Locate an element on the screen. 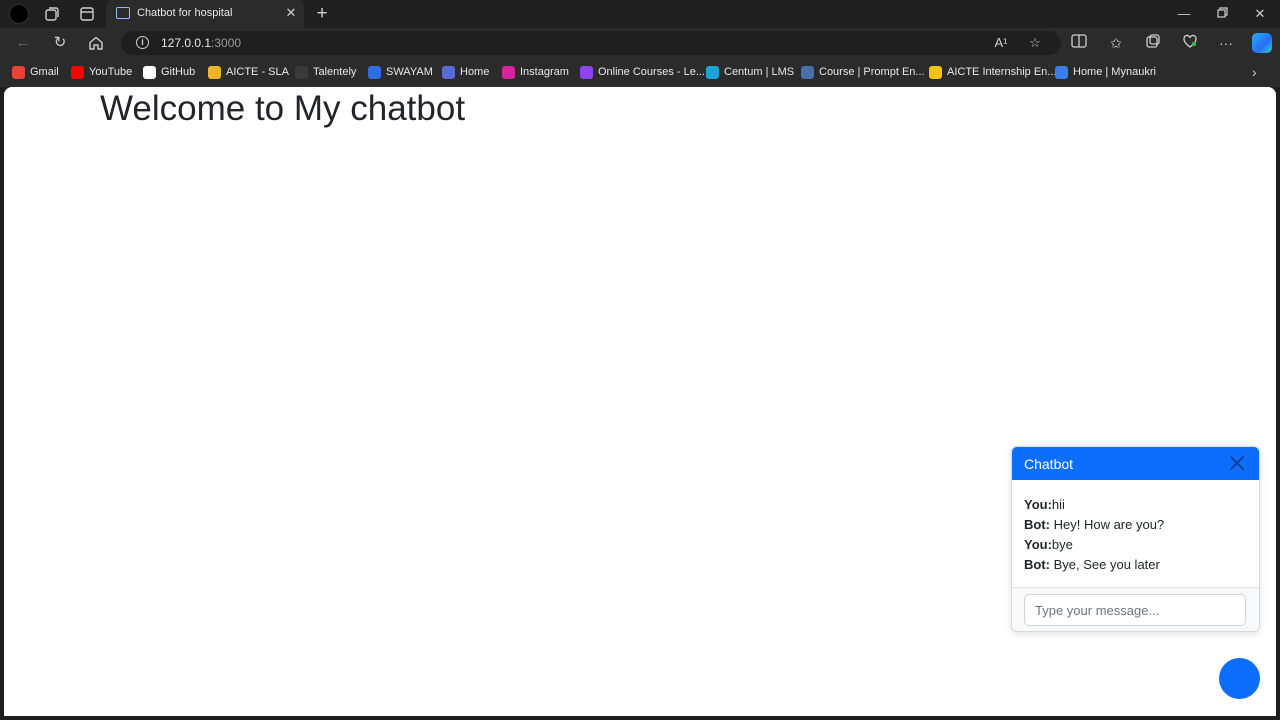 The height and width of the screenshot is (720, 1280). chevron-right-icon: › is located at coordinates (1254, 72).